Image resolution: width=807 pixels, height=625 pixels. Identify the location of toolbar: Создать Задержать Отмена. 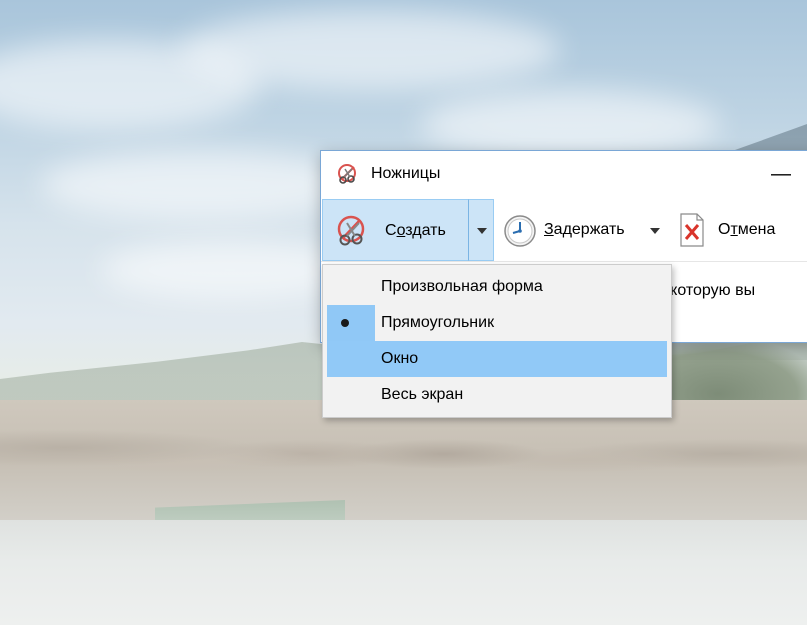
(564, 230).